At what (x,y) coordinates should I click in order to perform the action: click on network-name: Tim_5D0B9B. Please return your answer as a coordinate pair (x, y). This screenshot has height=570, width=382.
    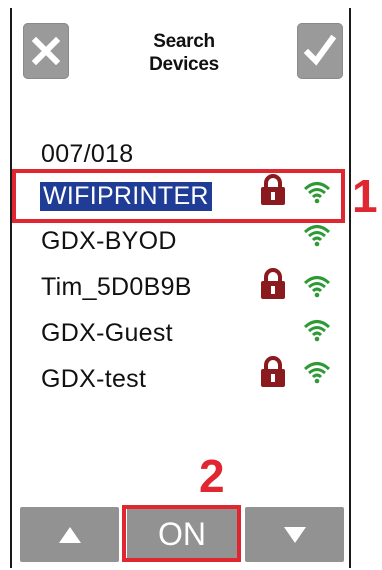
    Looking at the image, I should click on (116, 286).